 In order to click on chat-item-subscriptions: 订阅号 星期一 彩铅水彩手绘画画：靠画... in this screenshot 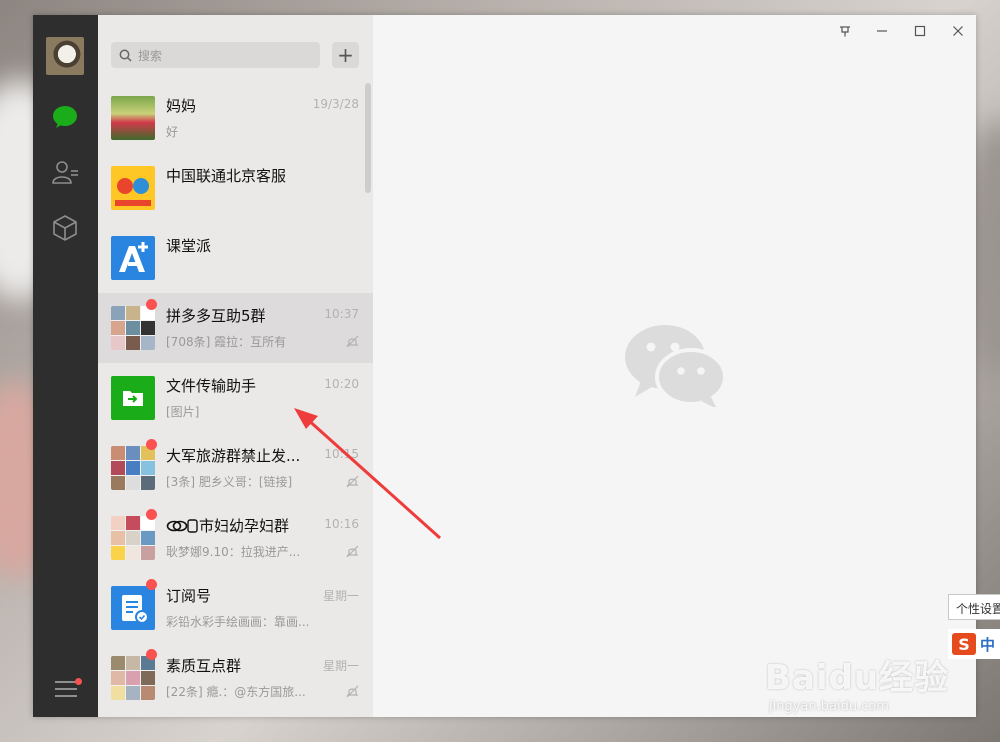, I will do `click(235, 608)`.